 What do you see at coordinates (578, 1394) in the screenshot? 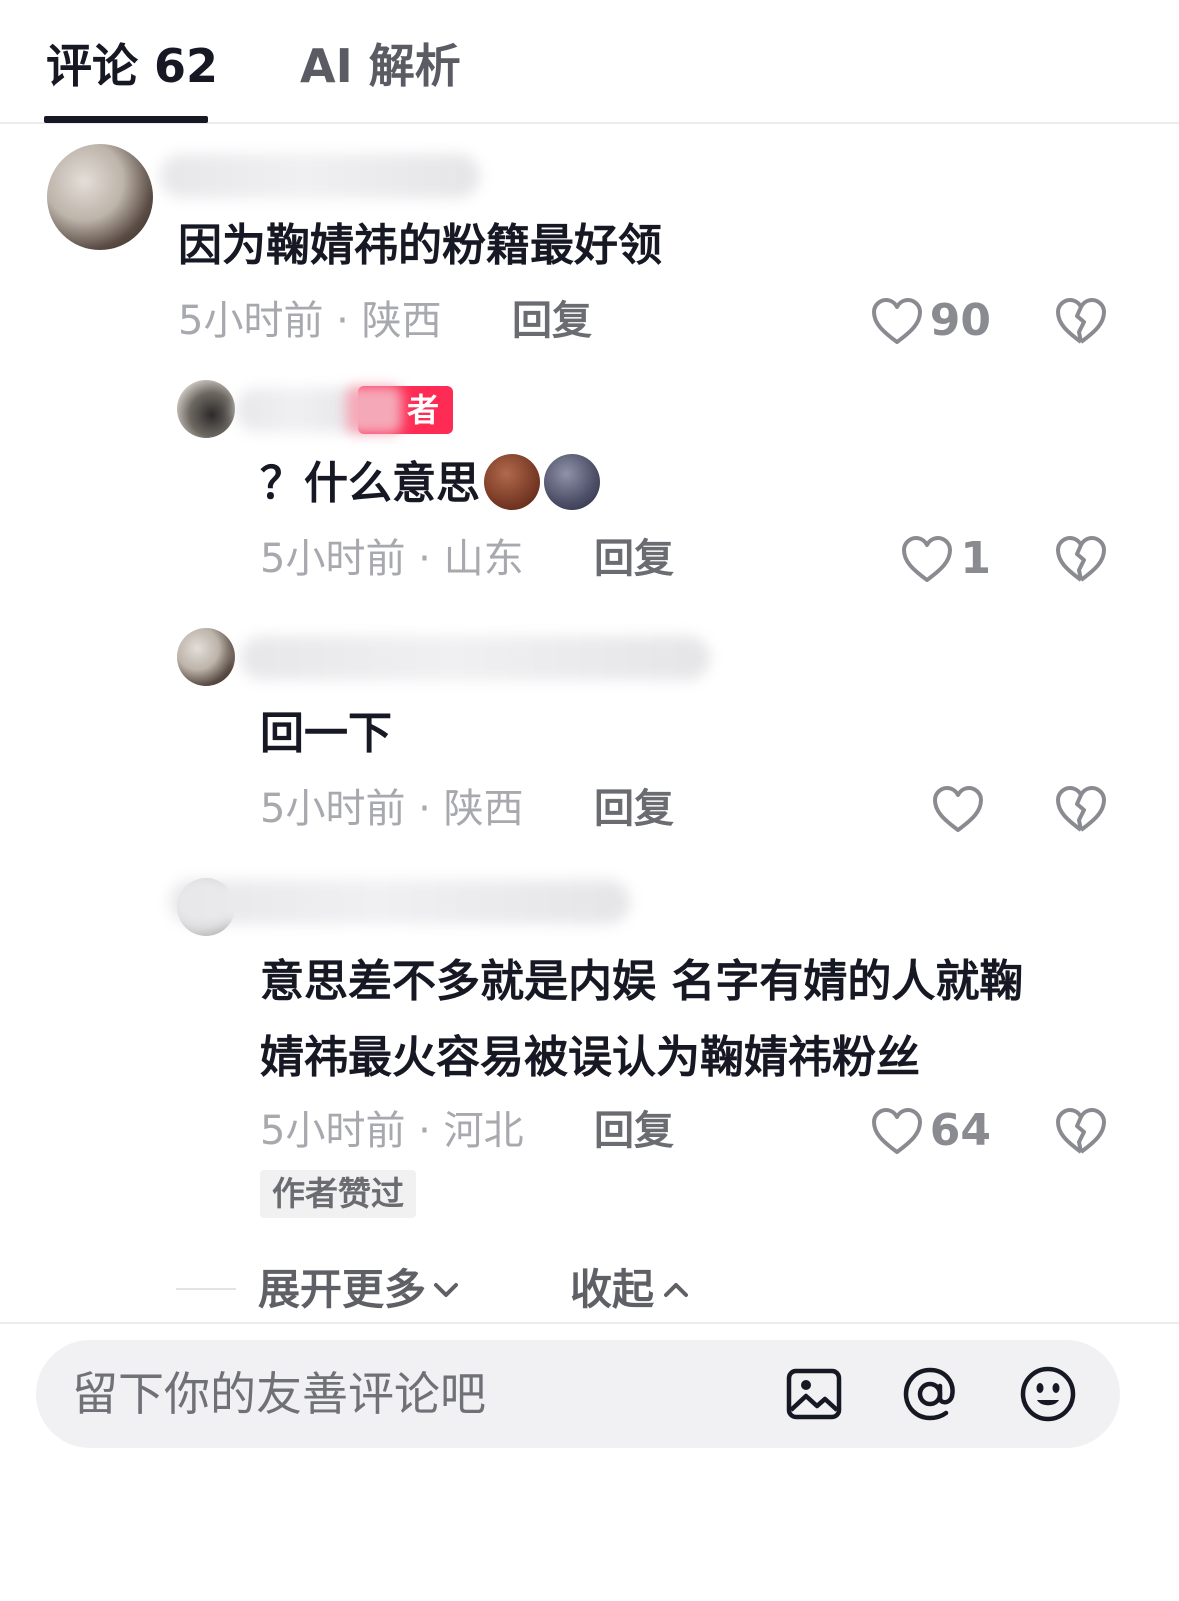
I see `comment-input: 留下你的友善评论吧` at bounding box center [578, 1394].